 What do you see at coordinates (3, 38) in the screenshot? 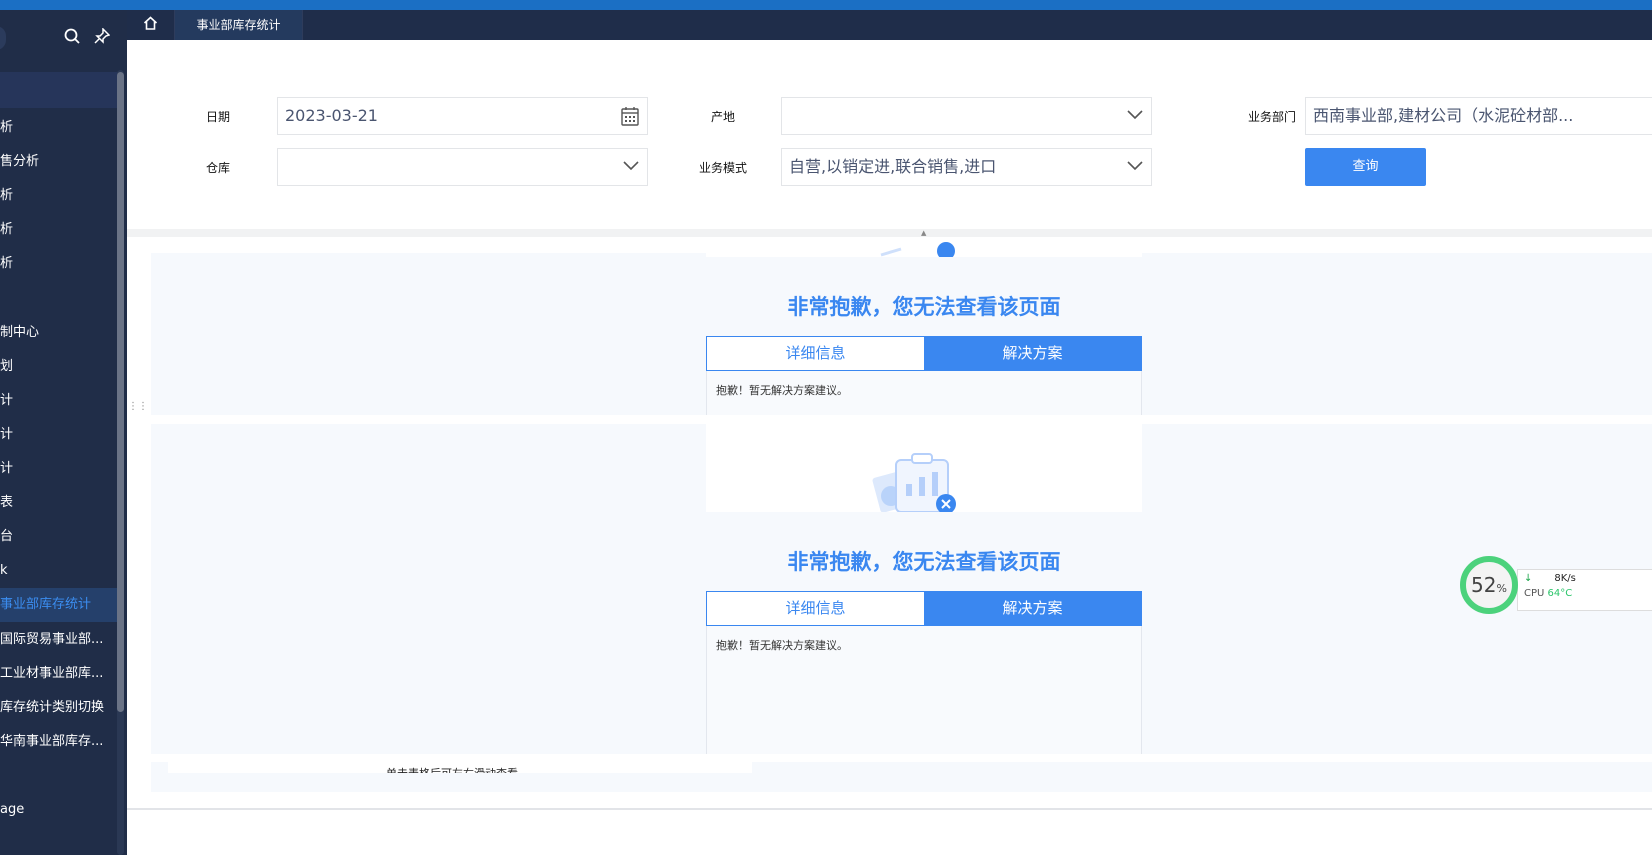
I see `avatar` at bounding box center [3, 38].